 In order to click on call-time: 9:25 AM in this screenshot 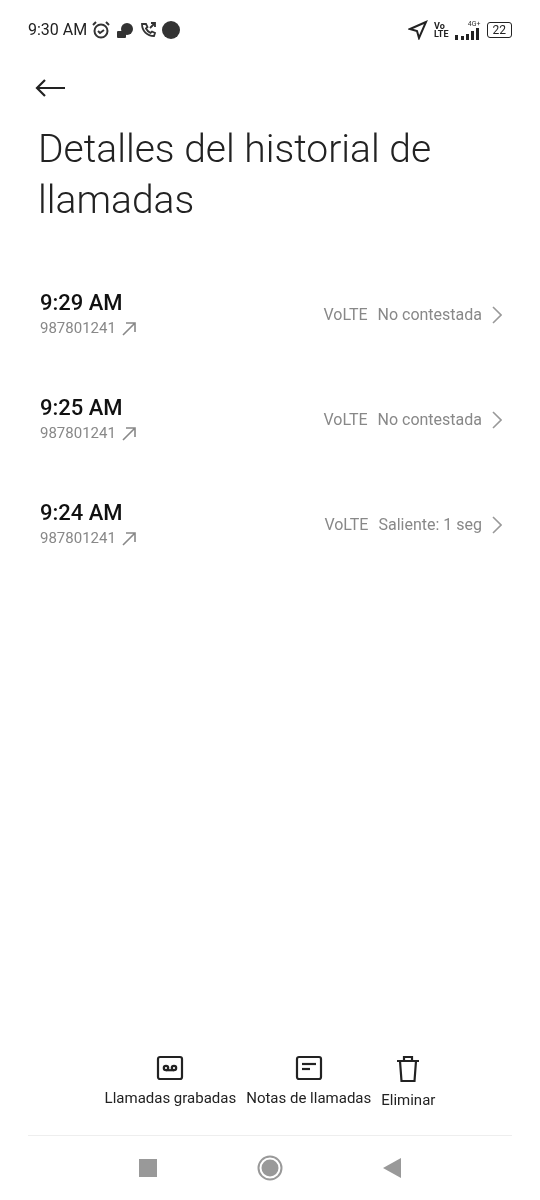, I will do `click(82, 408)`.